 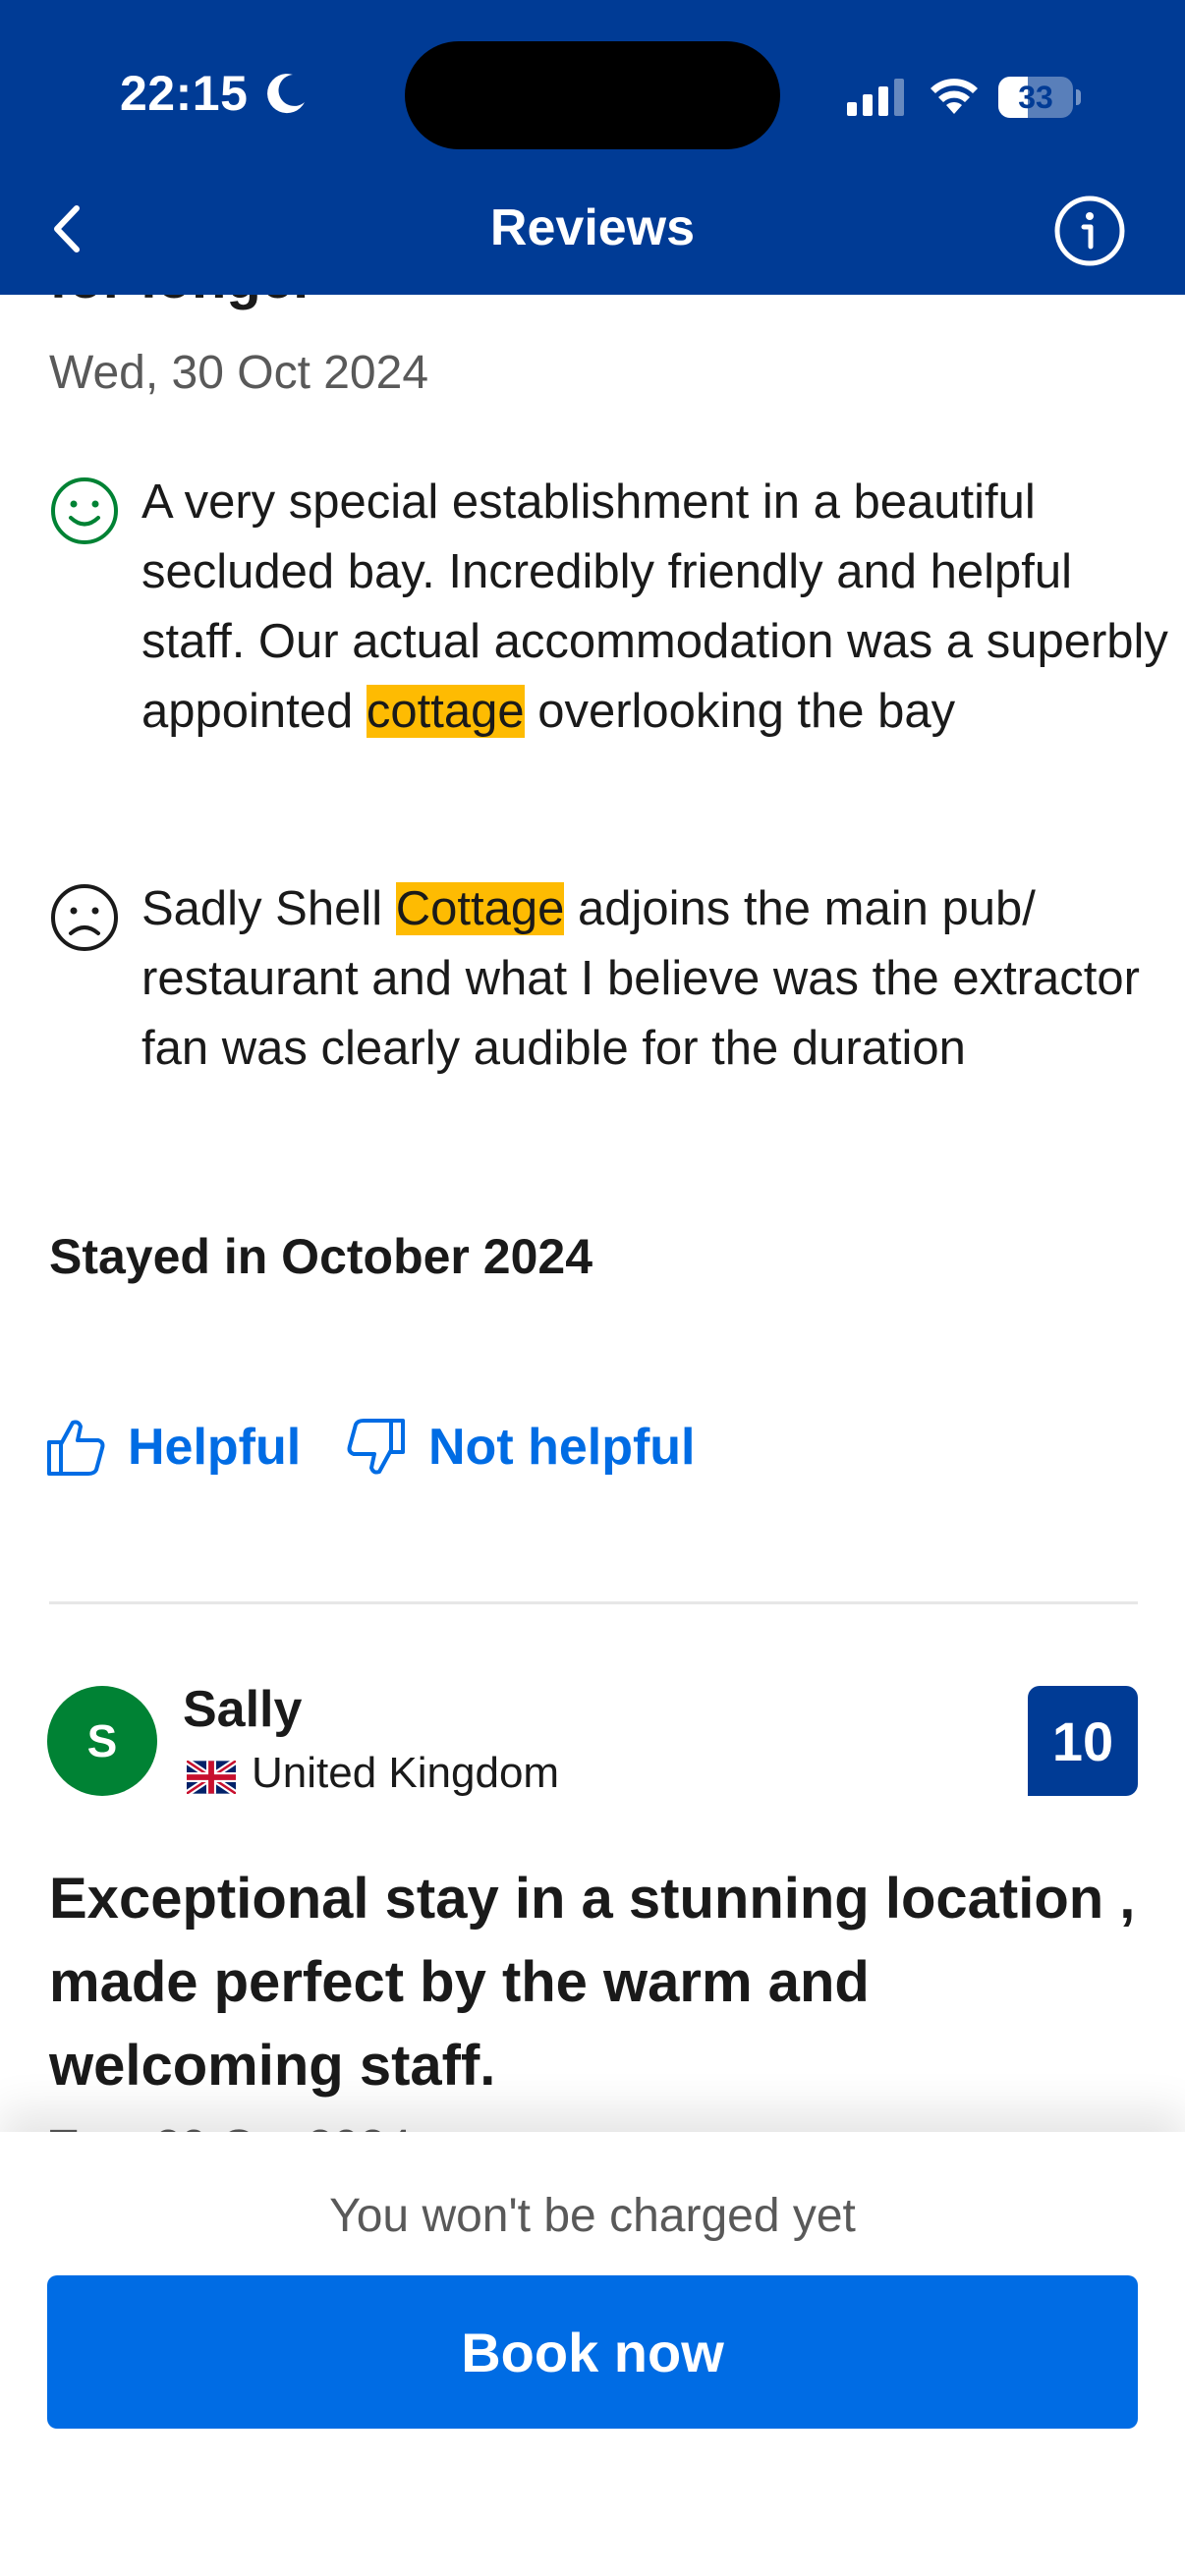 I want to click on book-now-button: Book now, so click(x=592, y=2352).